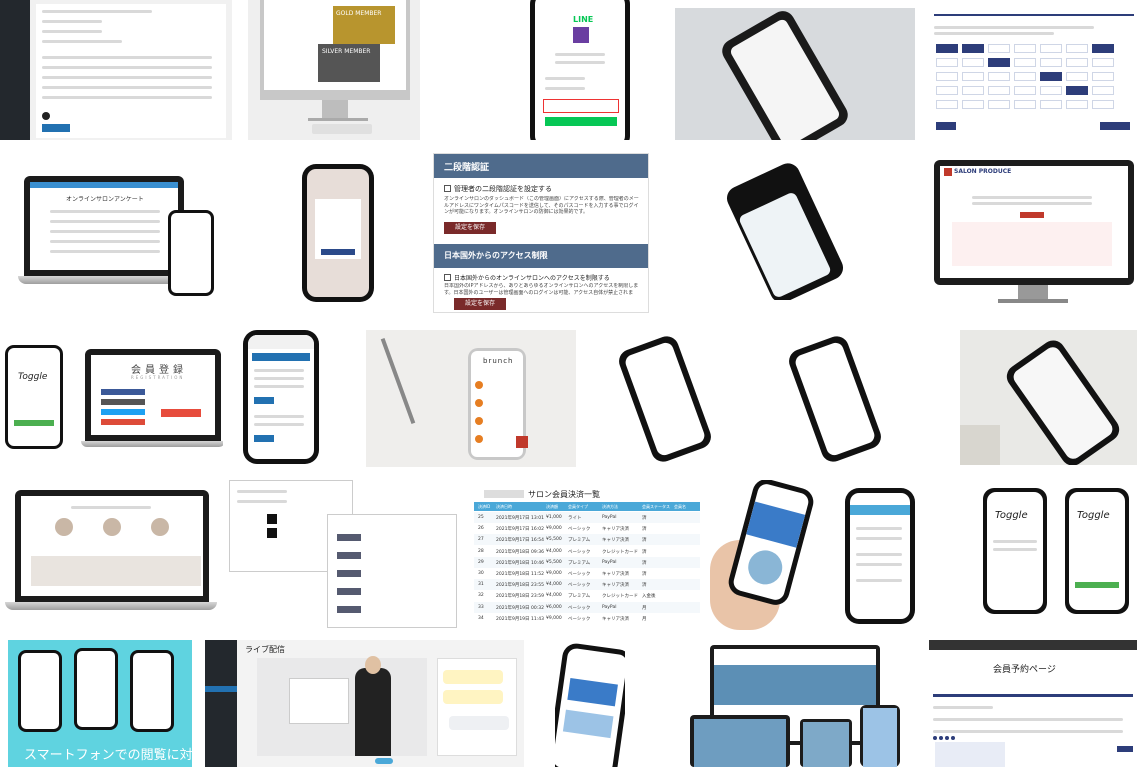 The width and height of the screenshot is (1137, 767). Describe the element at coordinates (593, 506) in the screenshot. I see `members-table-header: 決済ID 決済日時 決済額 会員タイプ 決済方法 会員ステータス 会員名` at that location.